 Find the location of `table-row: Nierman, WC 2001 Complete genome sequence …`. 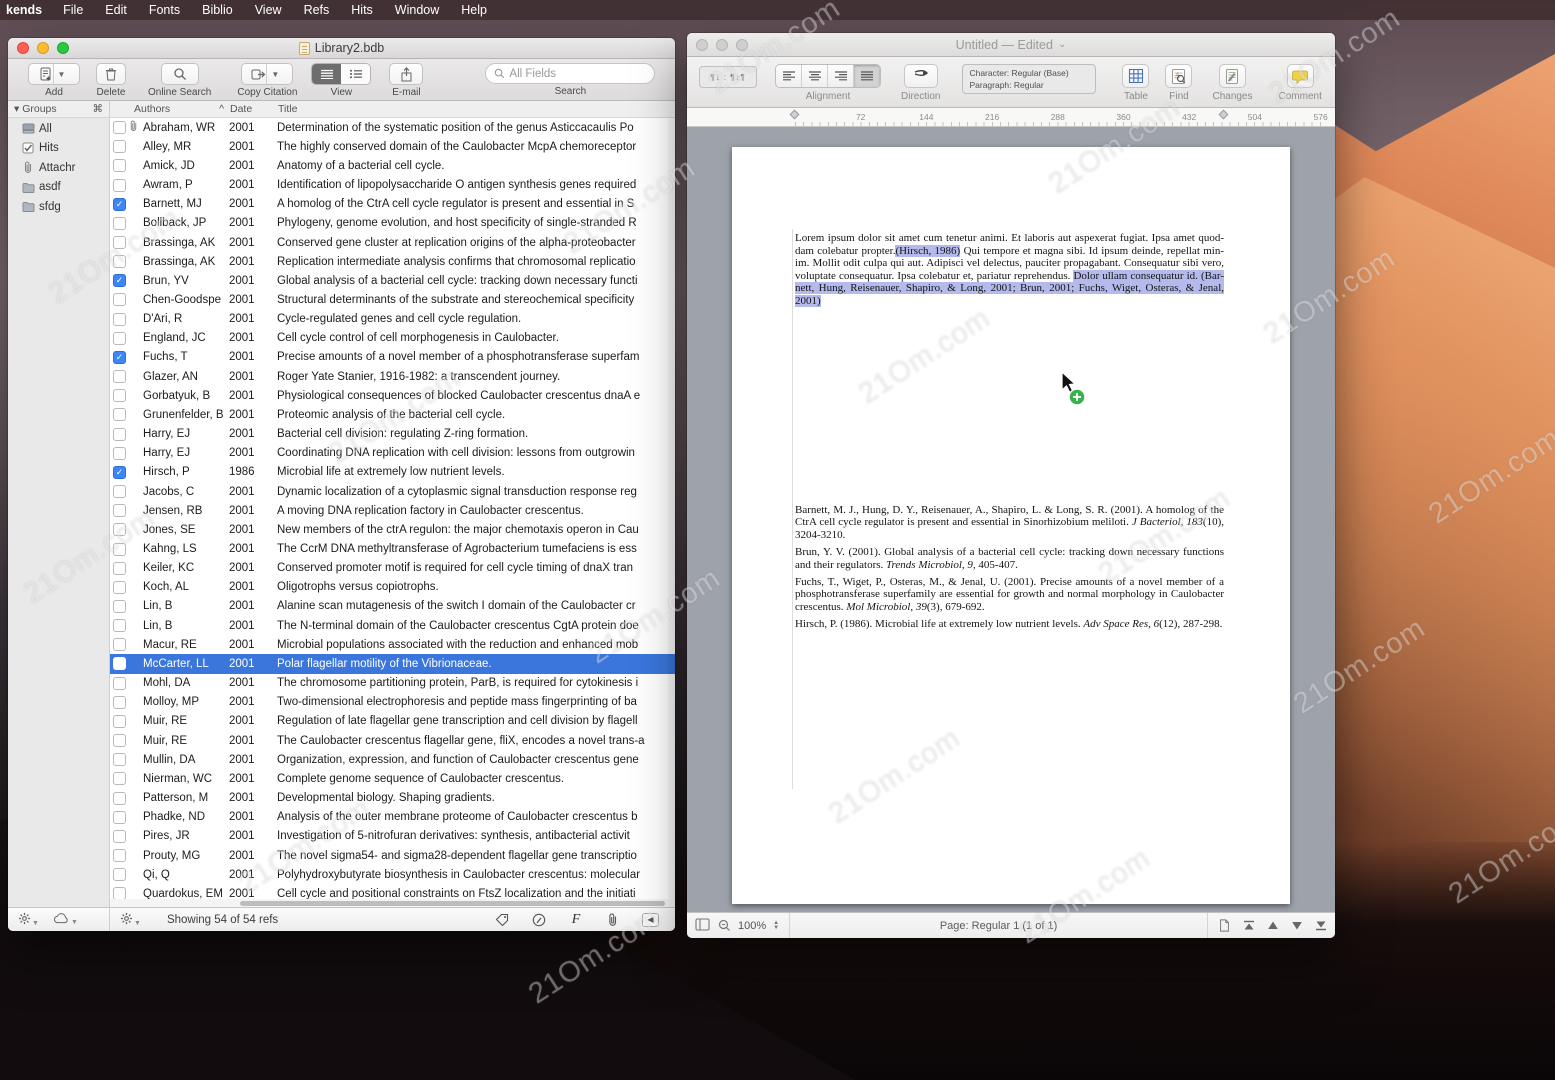

table-row: Nierman, WC 2001 Complete genome sequence … is located at coordinates (392, 778).